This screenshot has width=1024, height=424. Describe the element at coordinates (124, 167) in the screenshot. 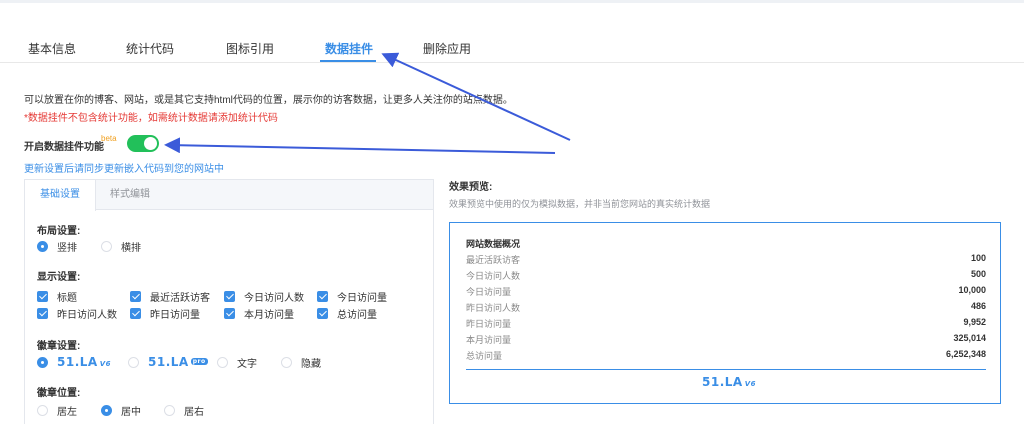

I see `sync-code-link: 更新设置后请同步更新嵌入代码到您的网站中` at that location.